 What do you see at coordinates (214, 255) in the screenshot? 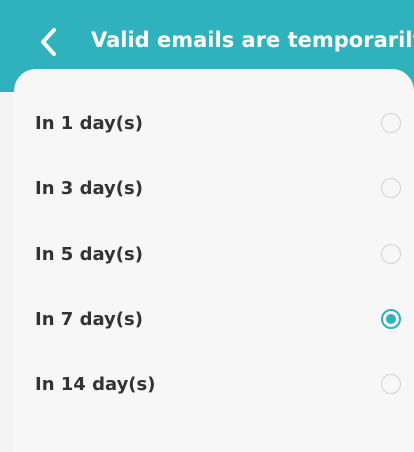
I see `option-5-days: In 5 day(s)` at bounding box center [214, 255].